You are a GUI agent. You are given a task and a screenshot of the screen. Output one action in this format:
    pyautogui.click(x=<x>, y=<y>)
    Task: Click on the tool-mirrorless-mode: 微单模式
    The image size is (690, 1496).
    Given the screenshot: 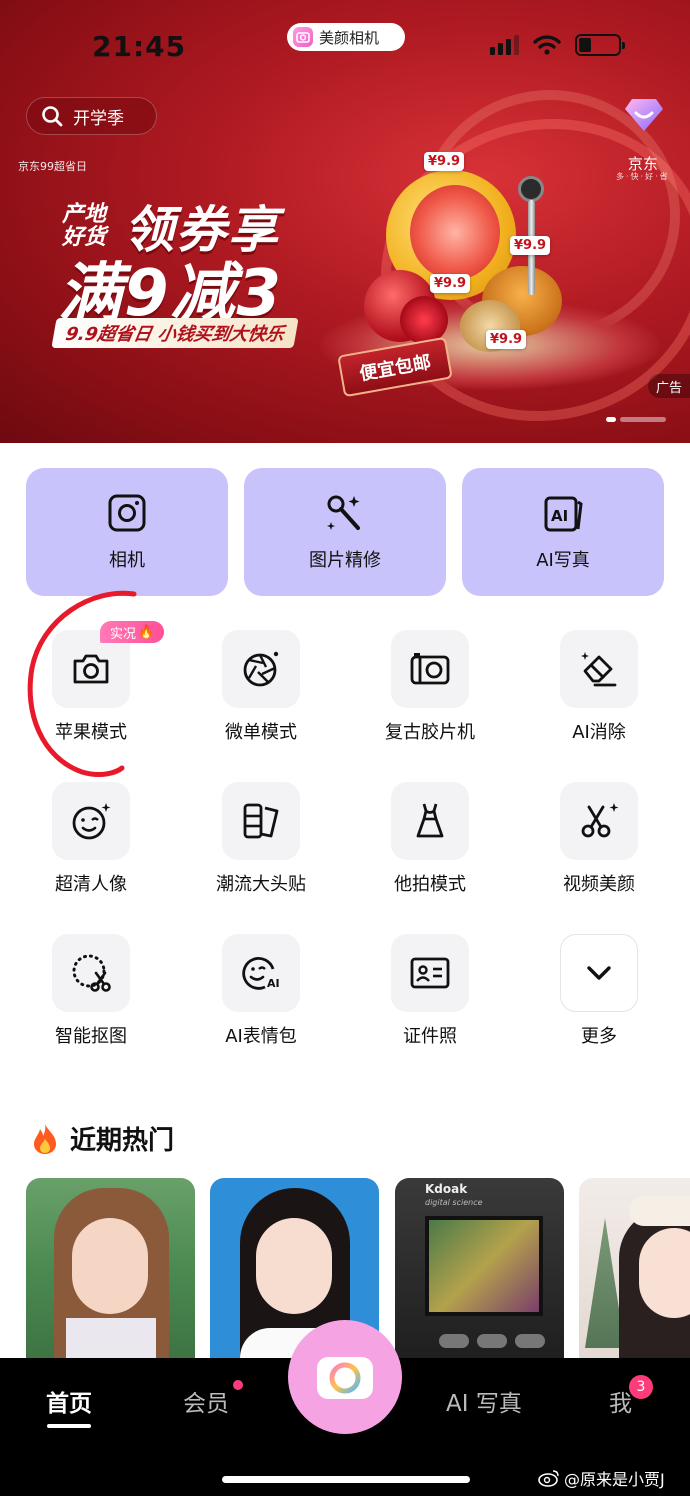 What is the action you would take?
    pyautogui.click(x=261, y=687)
    